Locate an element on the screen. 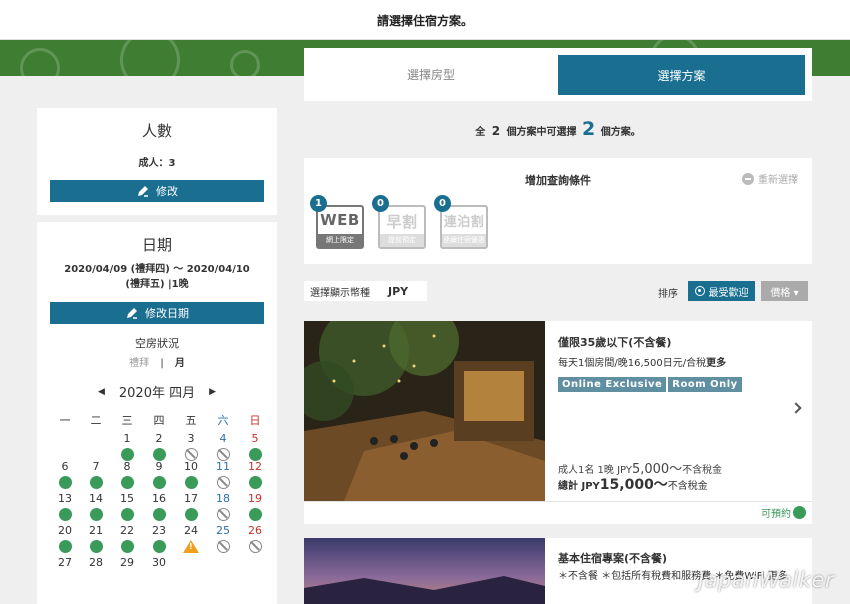 The image size is (850, 604). calendar-day: 2 is located at coordinates (159, 446).